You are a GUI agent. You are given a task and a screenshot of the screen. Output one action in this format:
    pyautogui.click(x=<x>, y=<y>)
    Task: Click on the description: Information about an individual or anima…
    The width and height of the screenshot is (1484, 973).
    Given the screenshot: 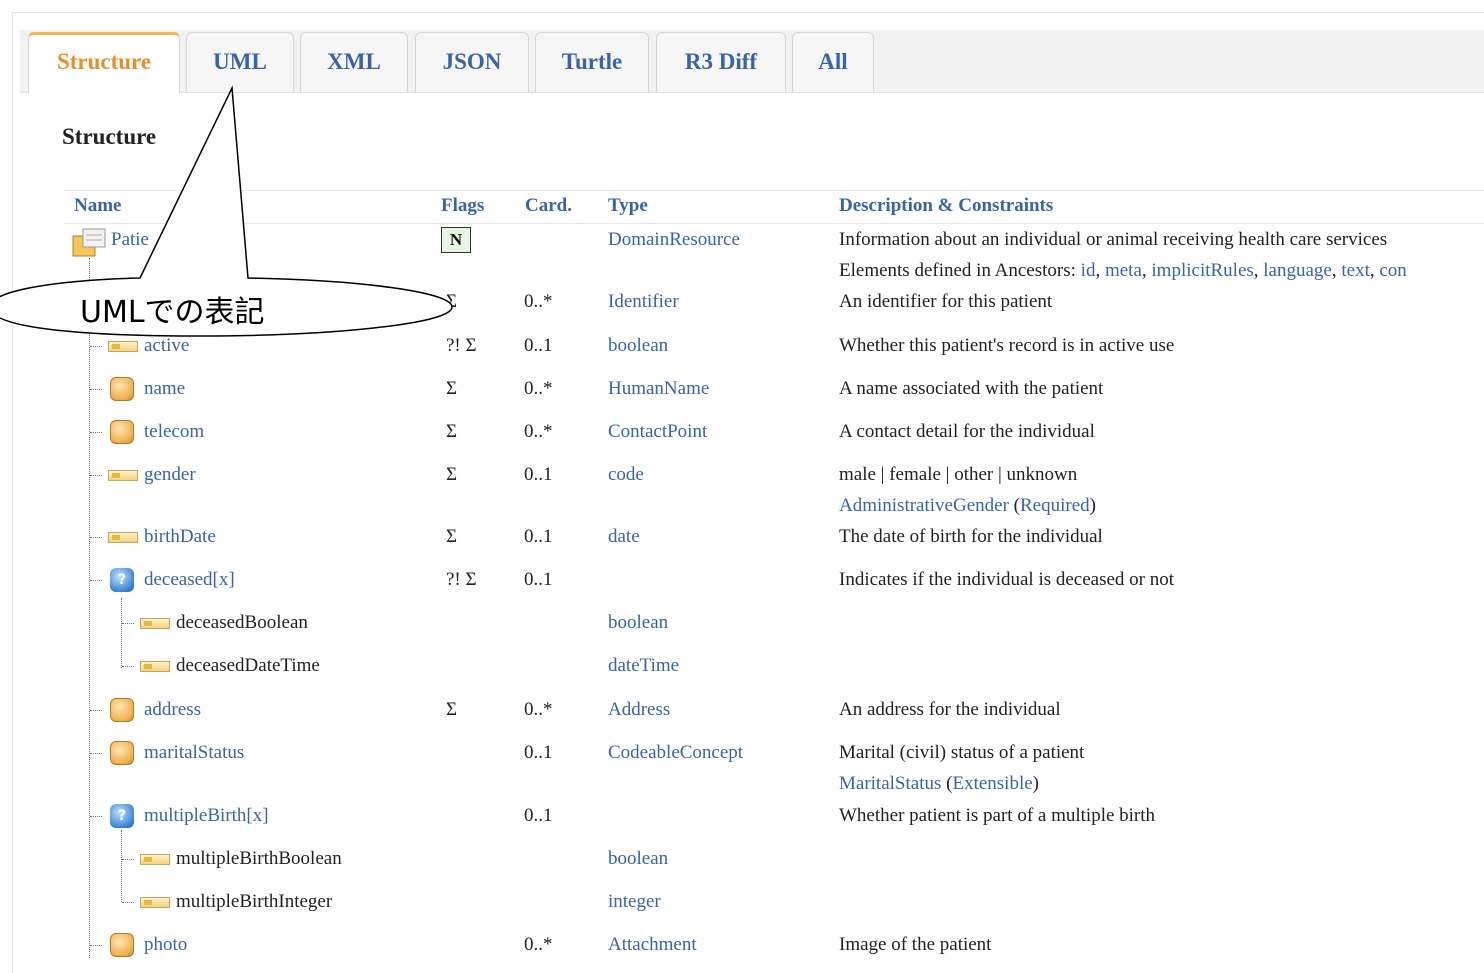 What is the action you would take?
    pyautogui.click(x=1113, y=239)
    